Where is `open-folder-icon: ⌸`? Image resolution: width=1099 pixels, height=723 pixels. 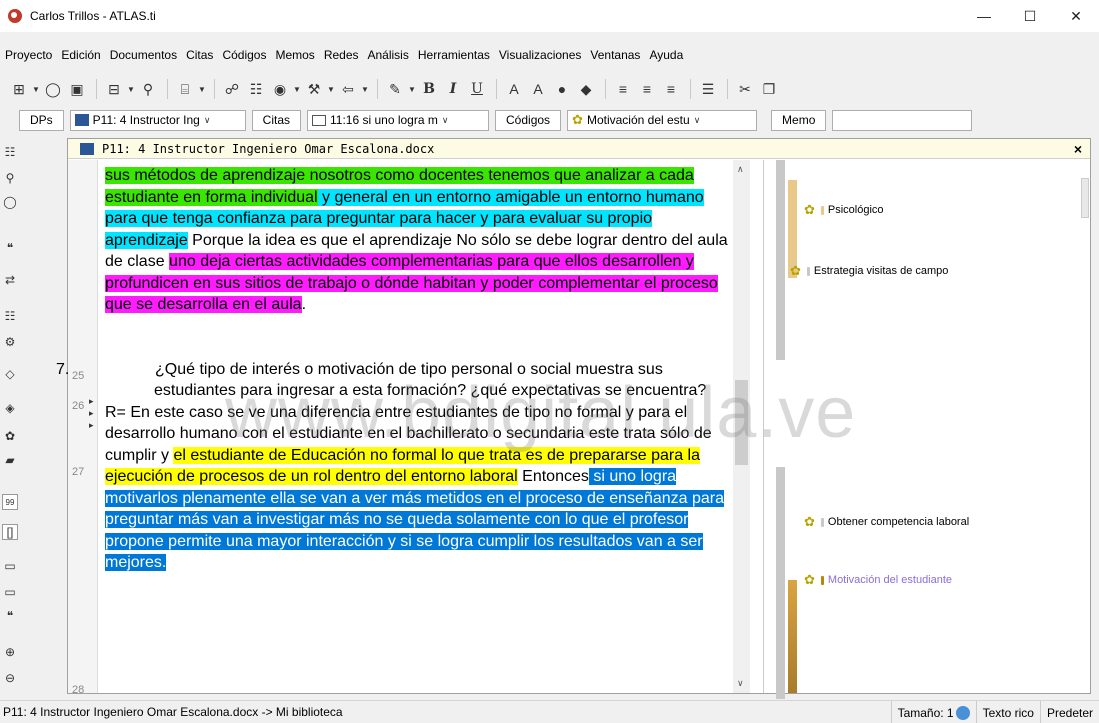 open-folder-icon: ⌸ is located at coordinates (185, 89).